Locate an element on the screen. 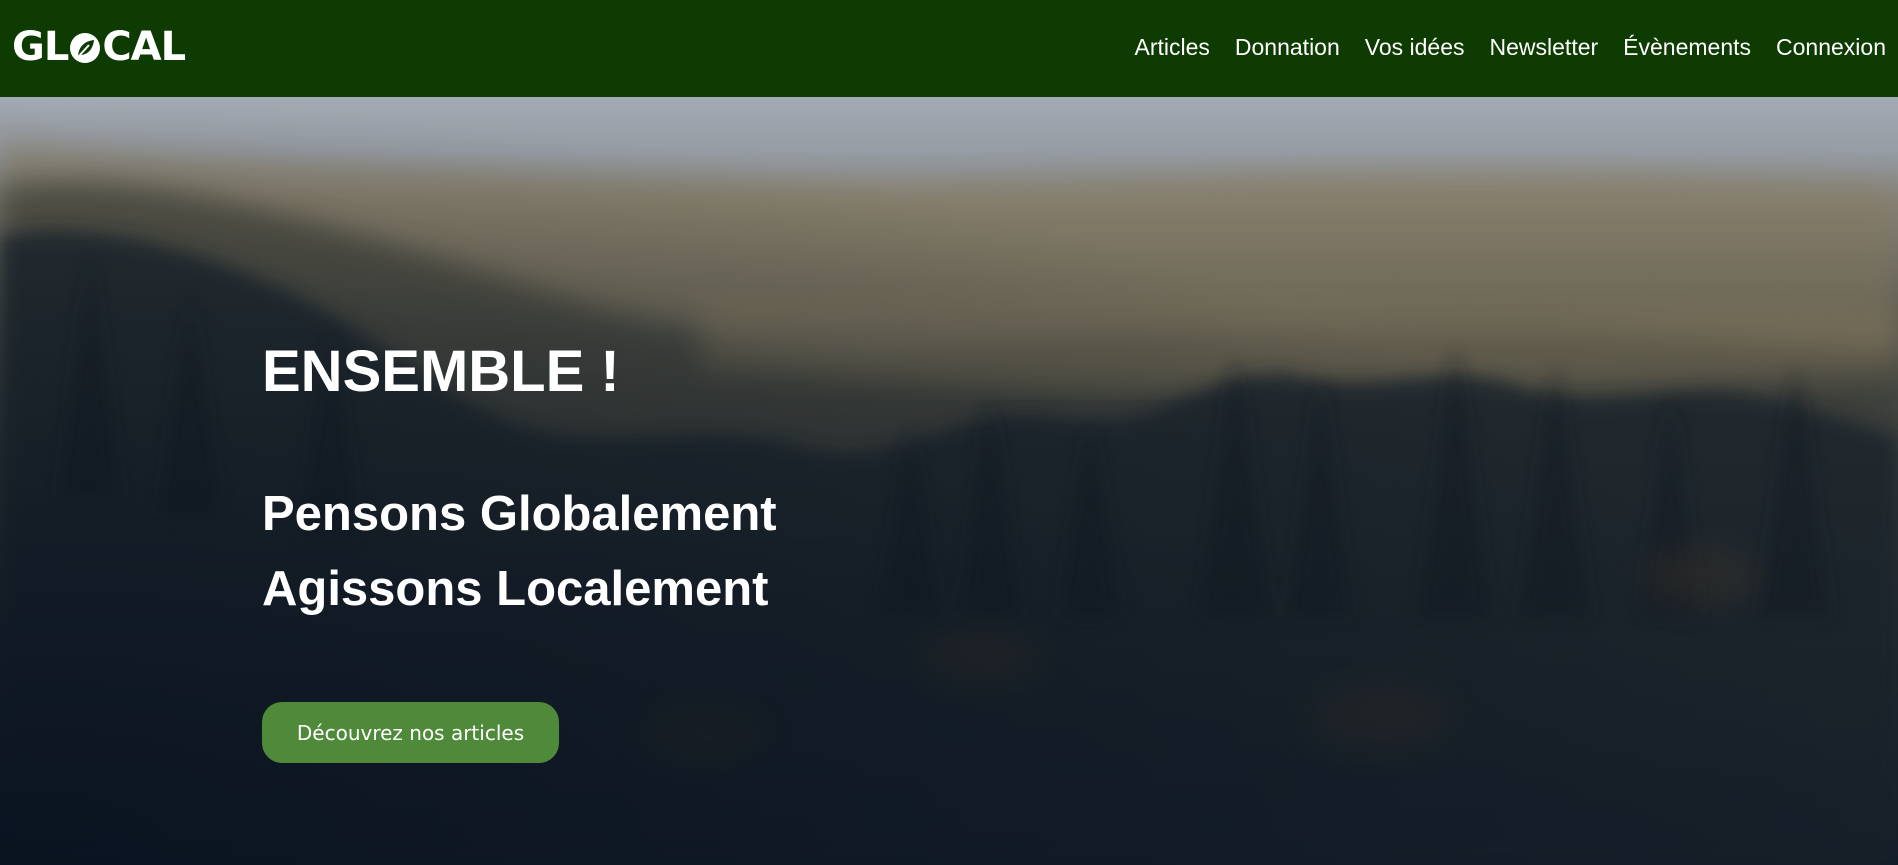 Image resolution: width=1898 pixels, height=865 pixels. logo-text-right: CAL is located at coordinates (144, 46).